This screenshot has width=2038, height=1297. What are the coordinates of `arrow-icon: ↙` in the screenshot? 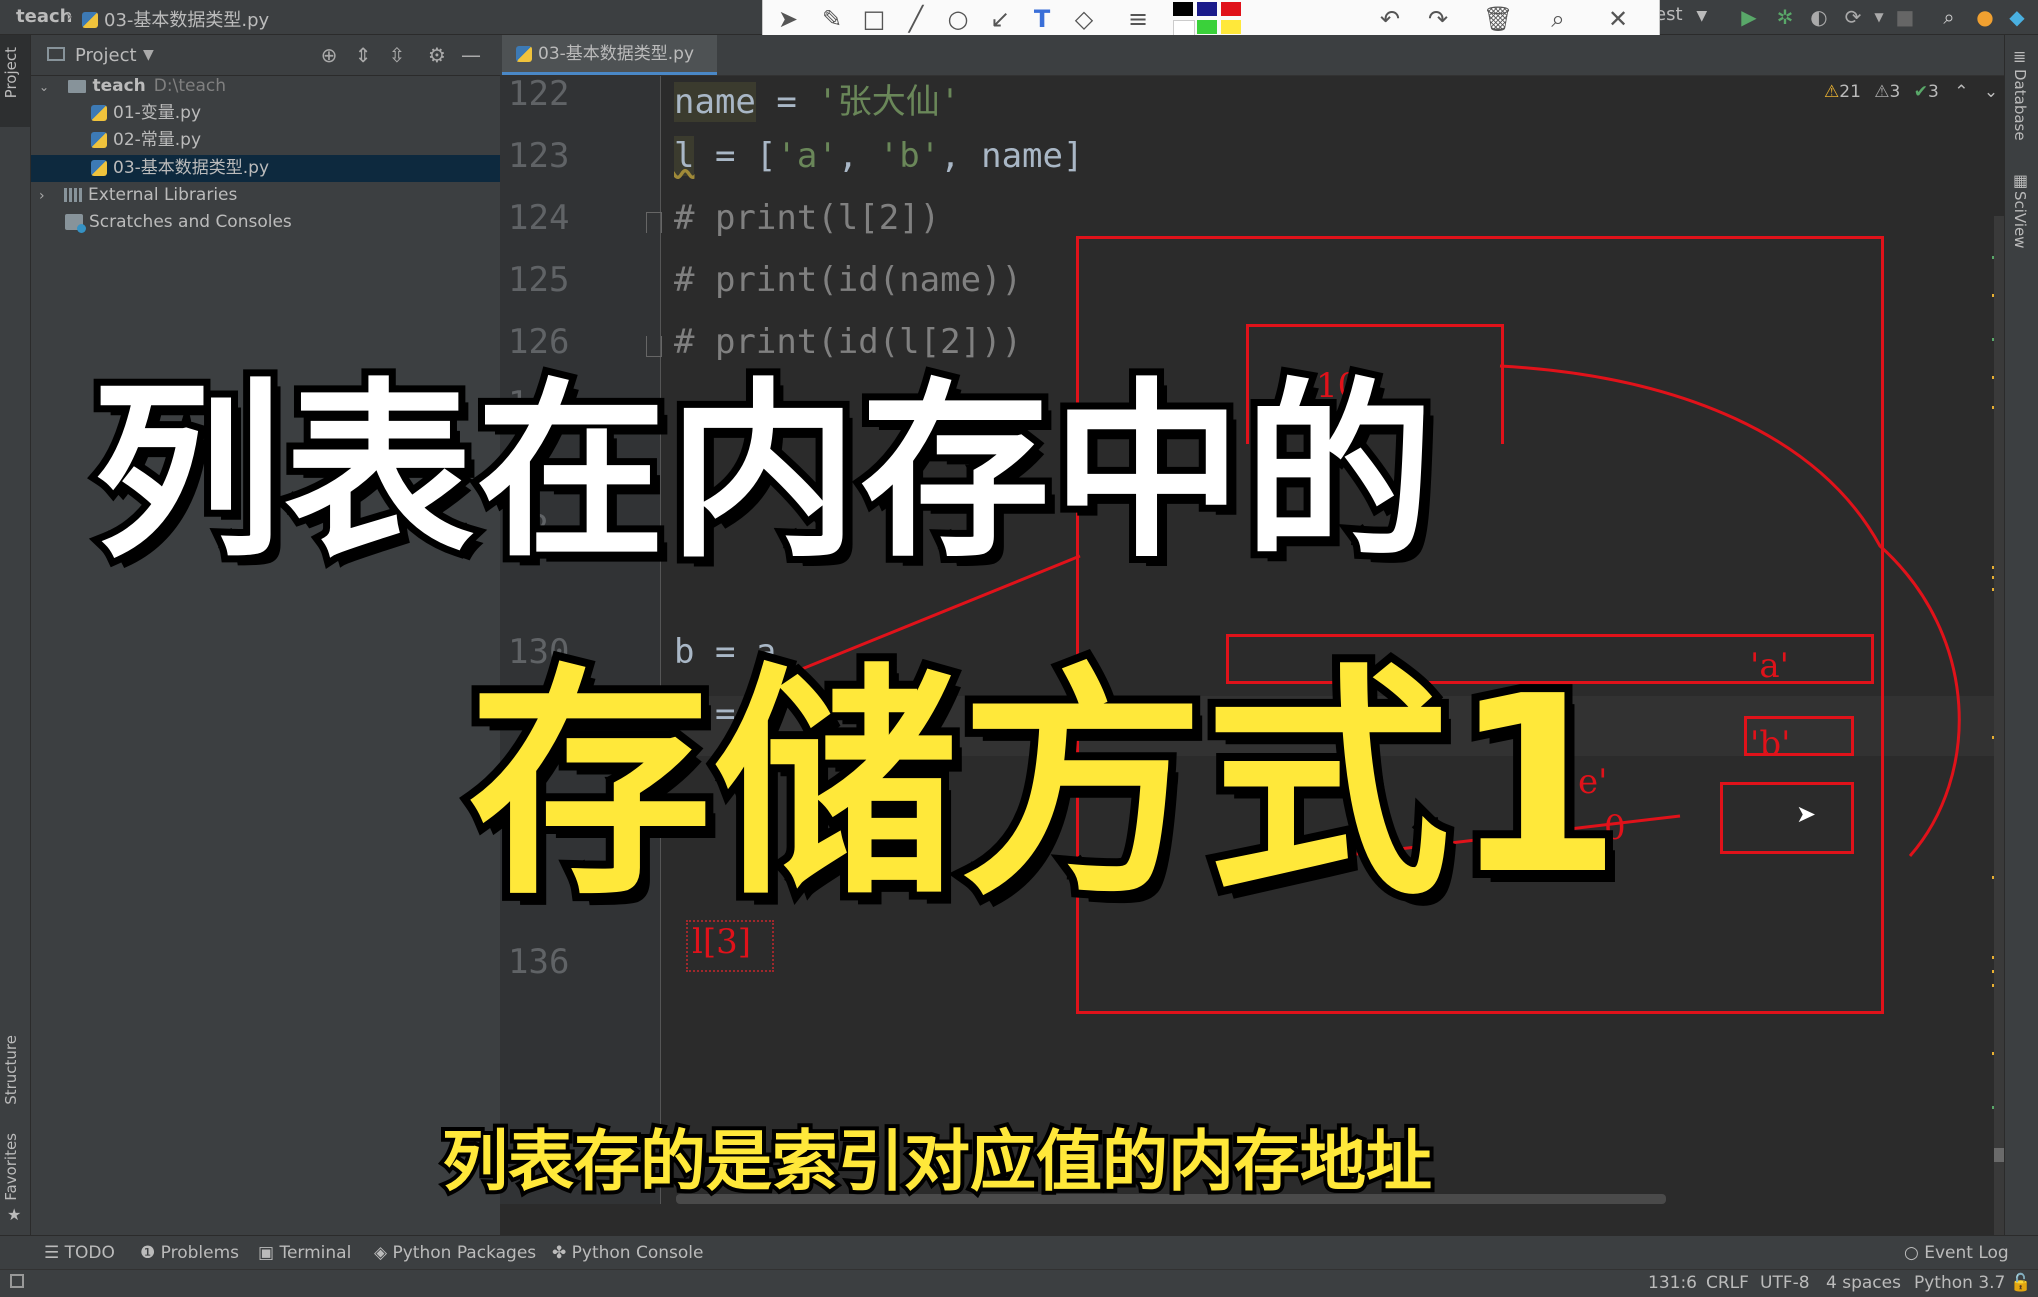 It's located at (1000, 19).